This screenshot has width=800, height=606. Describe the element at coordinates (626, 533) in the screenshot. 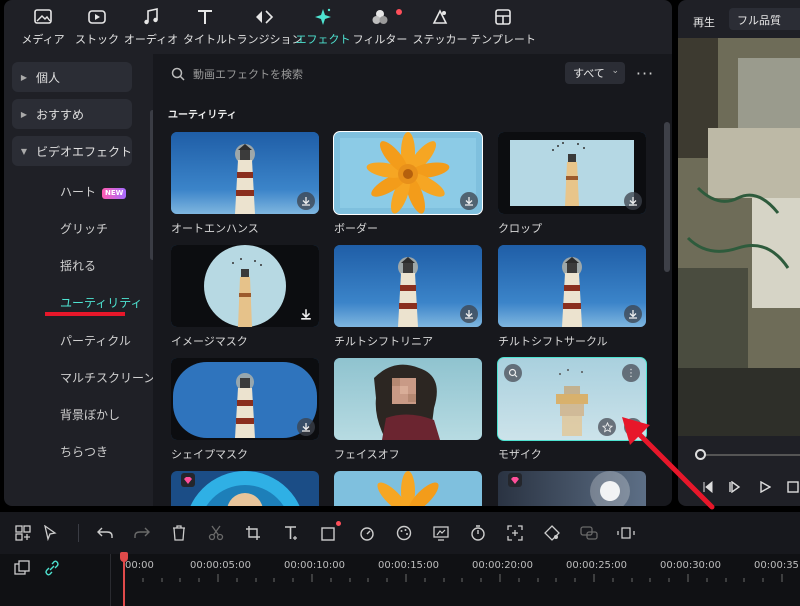

I see `audio-track-icon` at that location.